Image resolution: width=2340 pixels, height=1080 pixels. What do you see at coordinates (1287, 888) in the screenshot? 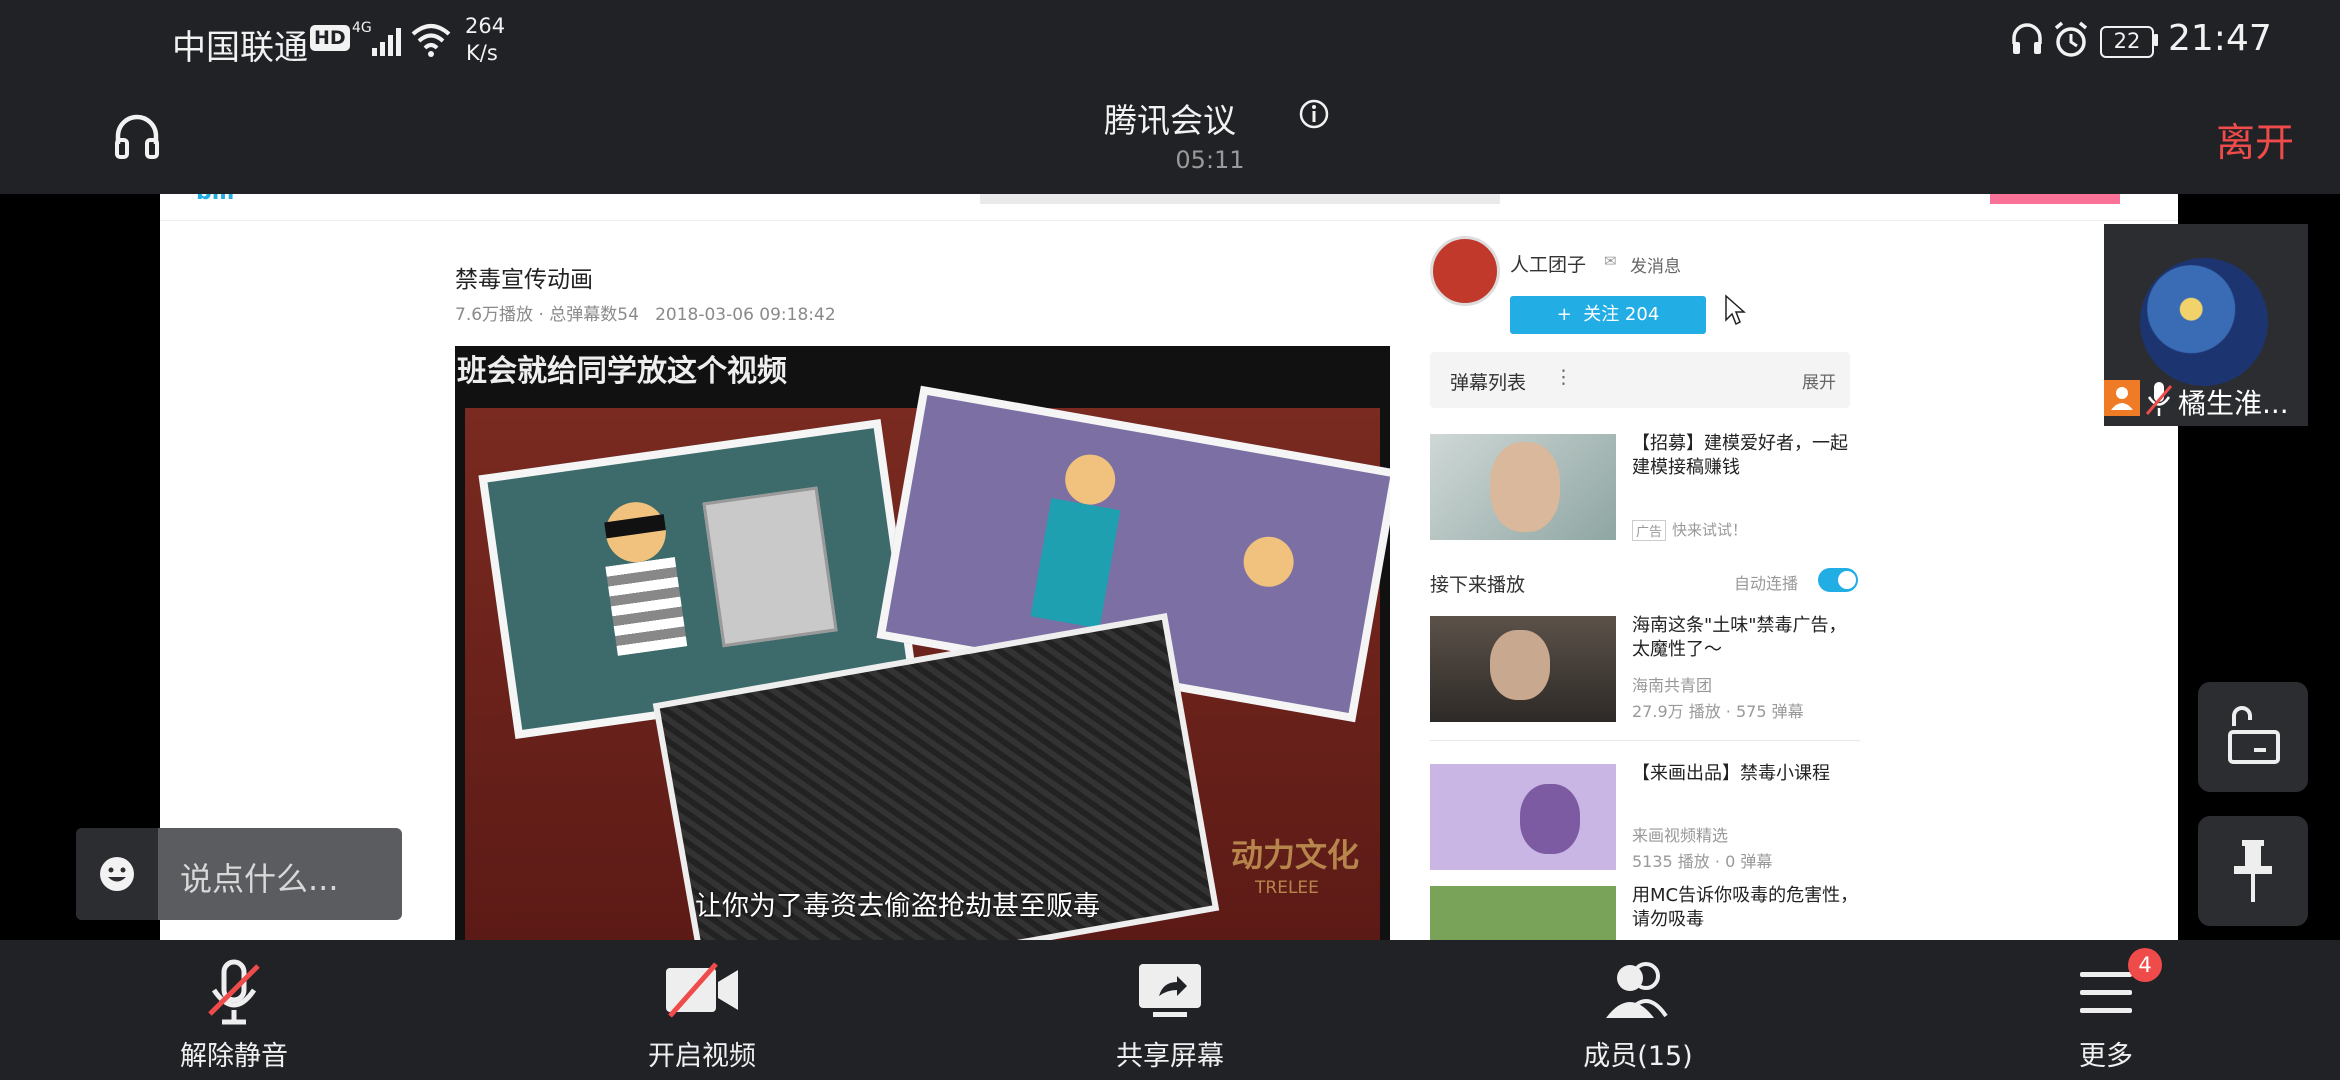
I see `video-watermark-sub: TRELEE` at bounding box center [1287, 888].